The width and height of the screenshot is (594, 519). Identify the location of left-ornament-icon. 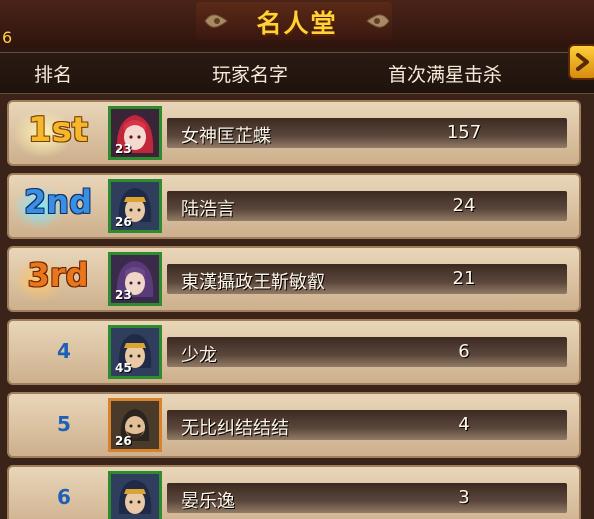
(216, 21).